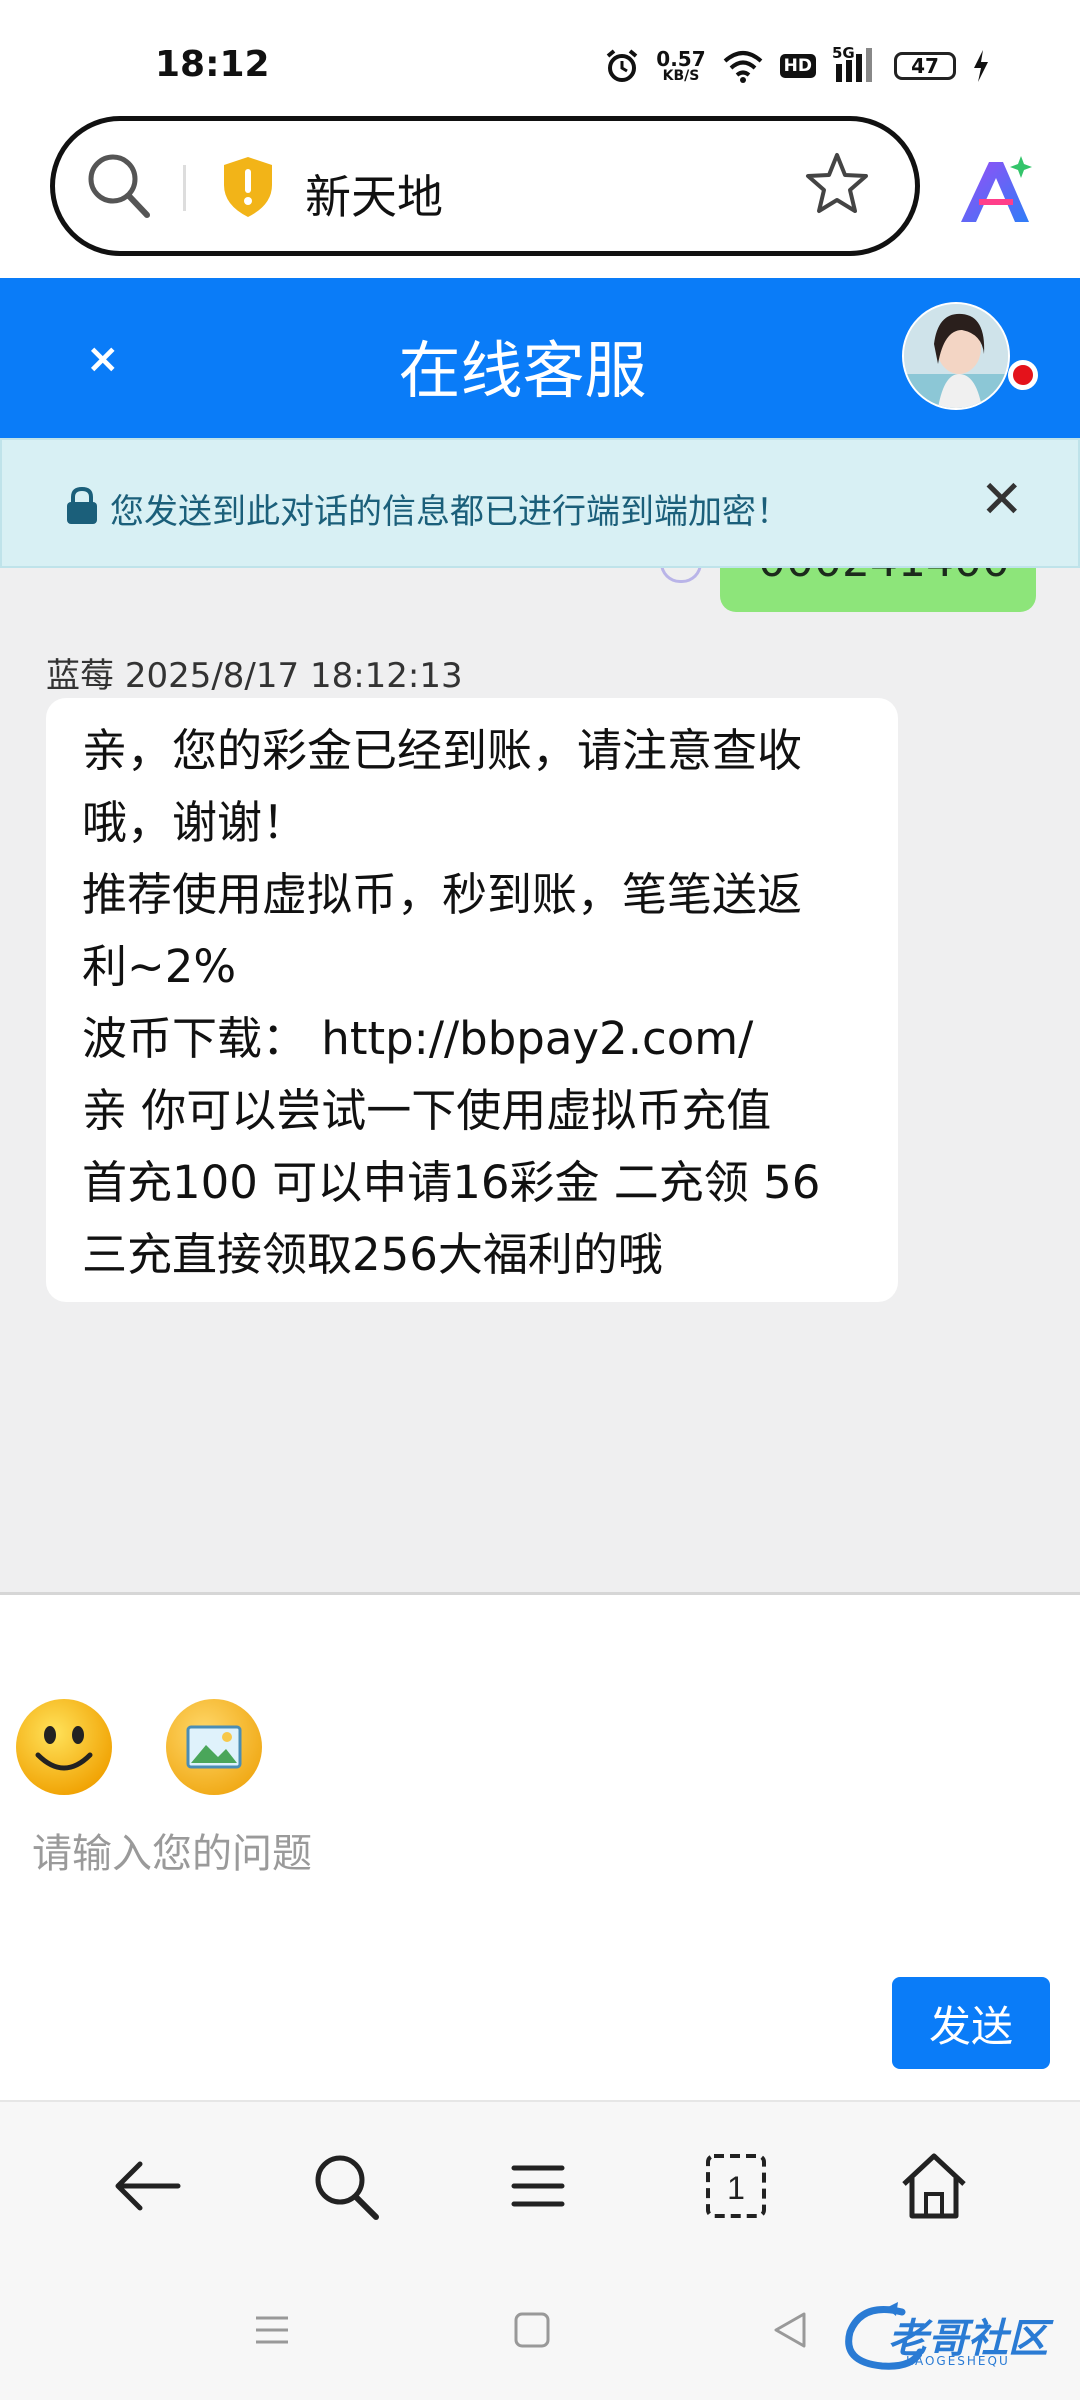 The height and width of the screenshot is (2400, 1080). What do you see at coordinates (82, 505) in the screenshot?
I see `lock-icon` at bounding box center [82, 505].